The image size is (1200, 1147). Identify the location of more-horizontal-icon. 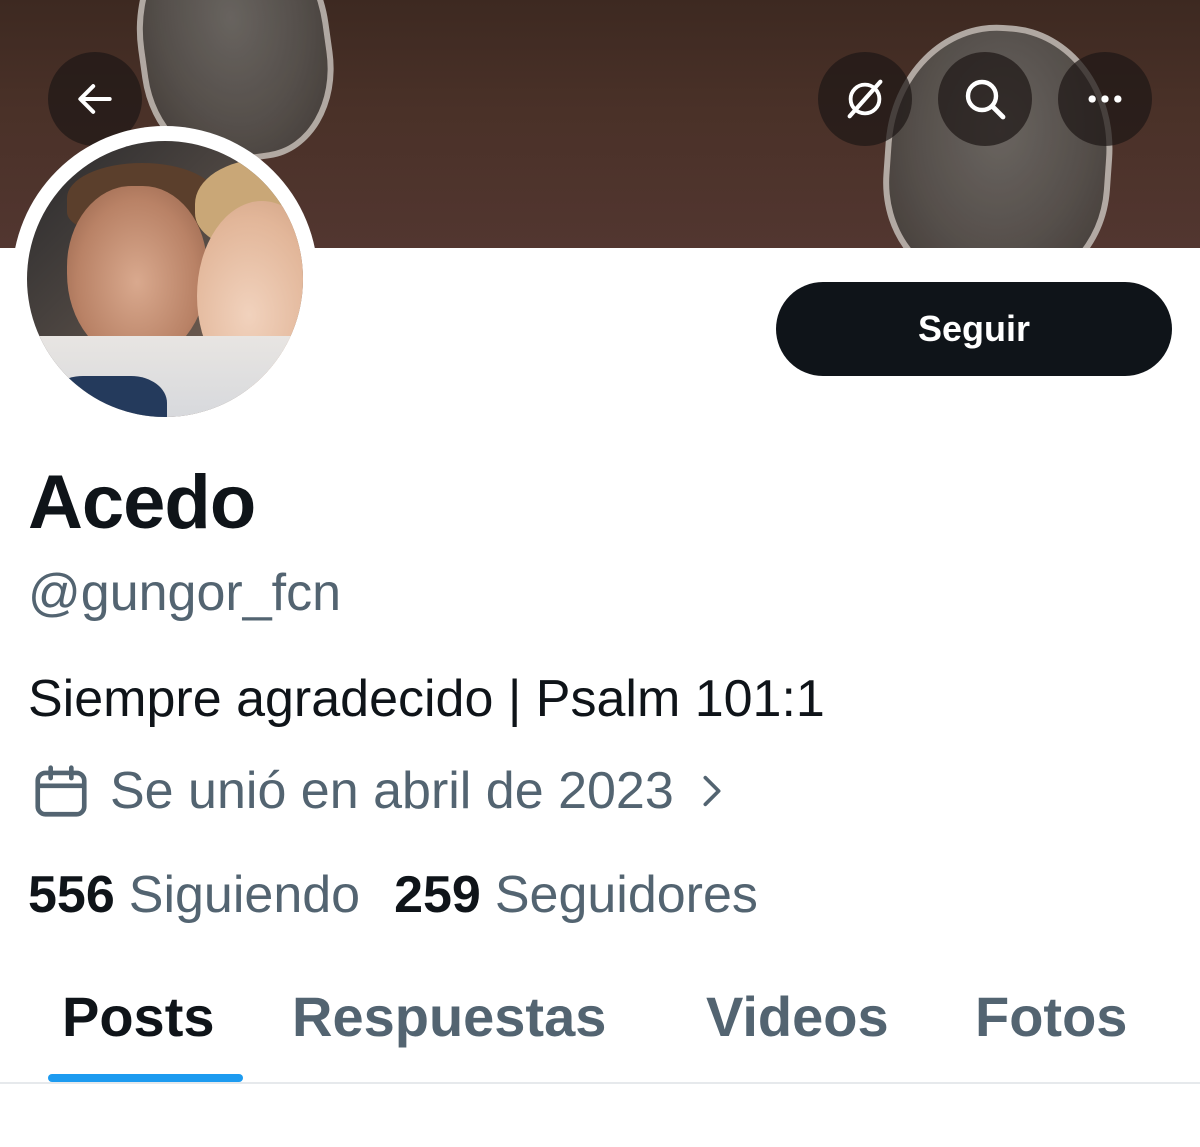
(1105, 99).